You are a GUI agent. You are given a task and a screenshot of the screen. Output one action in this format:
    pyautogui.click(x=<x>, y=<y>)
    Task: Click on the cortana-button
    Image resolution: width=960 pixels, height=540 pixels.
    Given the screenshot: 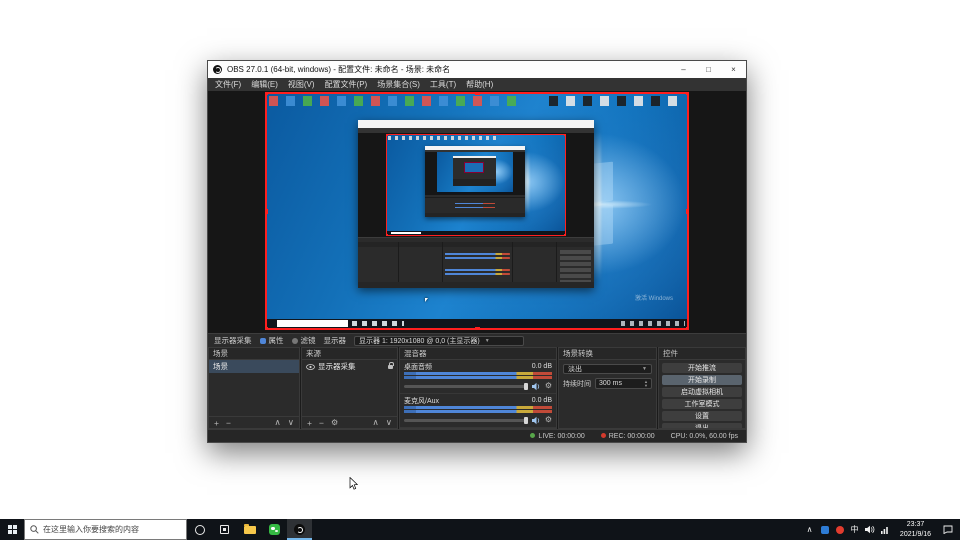 What is the action you would take?
    pyautogui.click(x=199, y=529)
    